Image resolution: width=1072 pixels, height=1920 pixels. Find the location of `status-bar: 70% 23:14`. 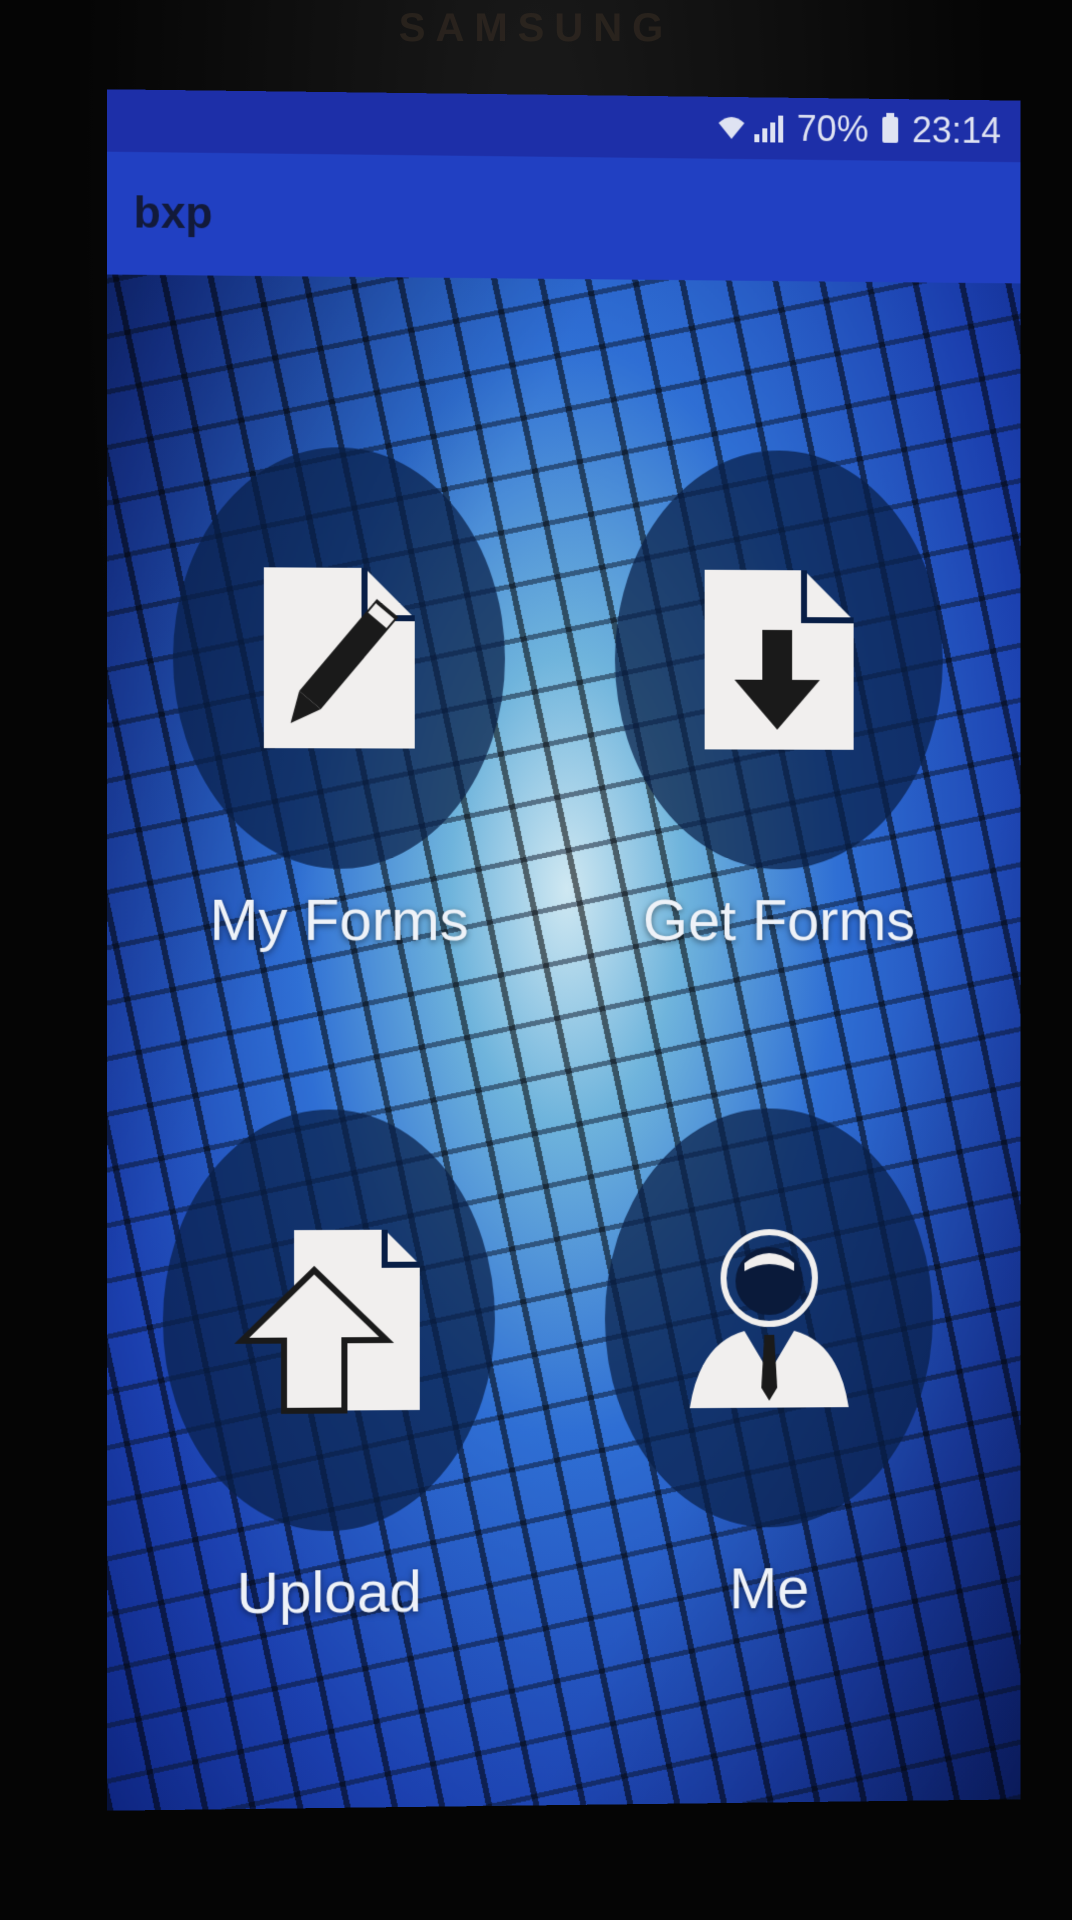

status-bar: 70% 23:14 is located at coordinates (564, 126).